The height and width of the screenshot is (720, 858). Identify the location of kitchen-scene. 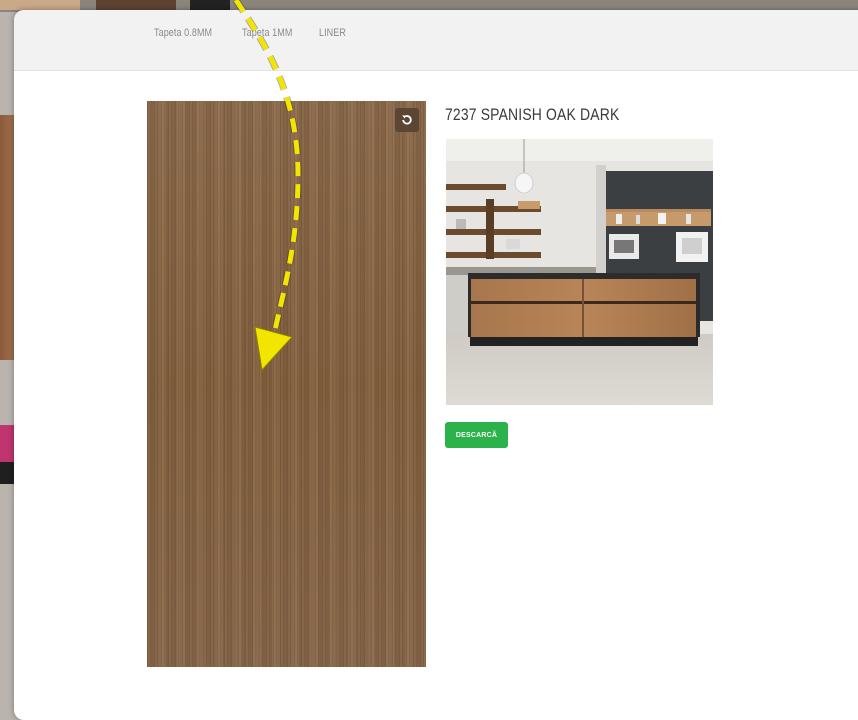
(579, 272).